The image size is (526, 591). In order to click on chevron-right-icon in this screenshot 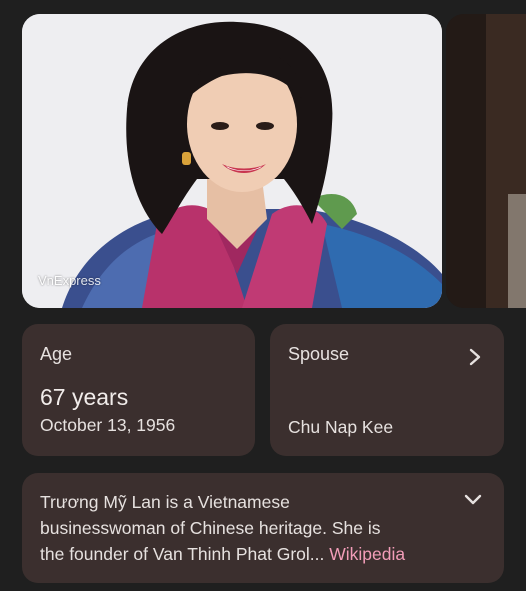, I will do `click(475, 357)`.